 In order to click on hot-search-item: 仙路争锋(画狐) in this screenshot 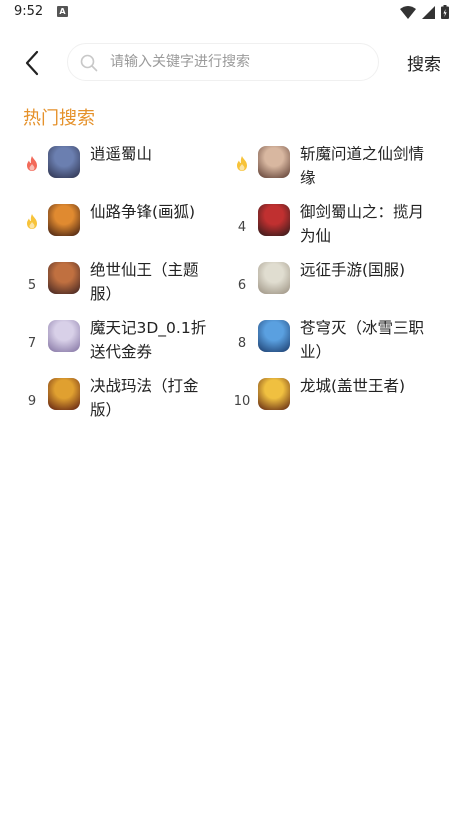, I will do `click(124, 229)`.